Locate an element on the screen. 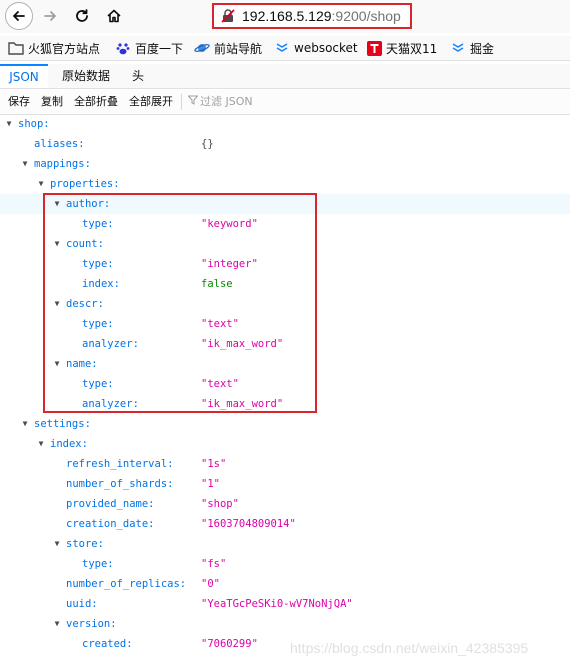 The height and width of the screenshot is (667, 570). bookmark-baidu: 百度一下 is located at coordinates (149, 48).